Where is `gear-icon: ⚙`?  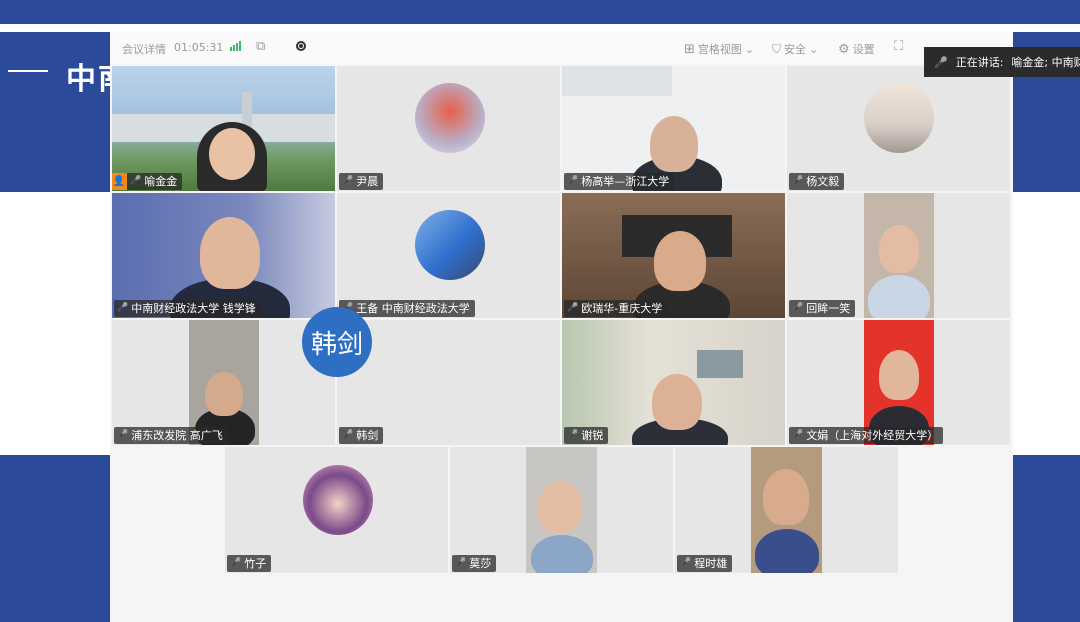 gear-icon: ⚙ is located at coordinates (844, 49).